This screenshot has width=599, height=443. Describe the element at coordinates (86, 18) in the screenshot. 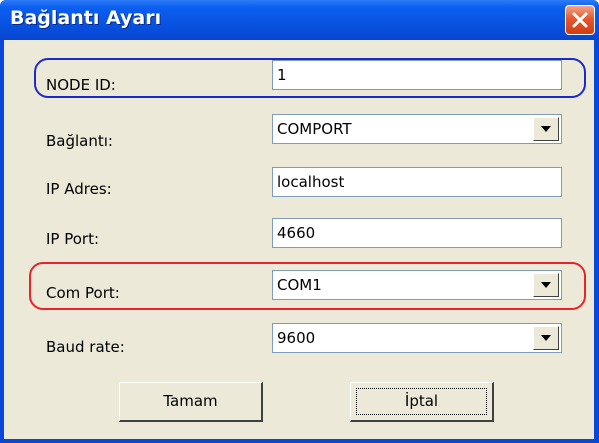

I see `window-title: Bağlantı Ayarı` at that location.